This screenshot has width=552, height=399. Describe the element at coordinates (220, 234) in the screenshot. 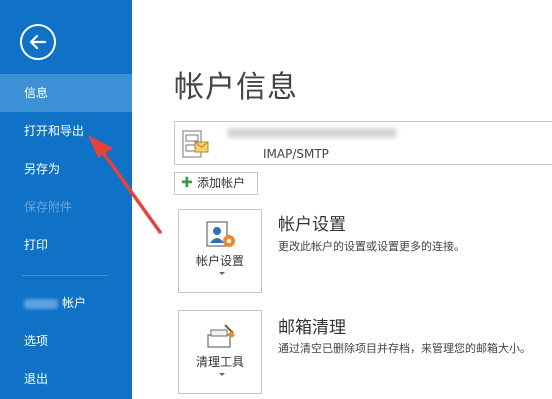

I see `account-settings-icon` at that location.